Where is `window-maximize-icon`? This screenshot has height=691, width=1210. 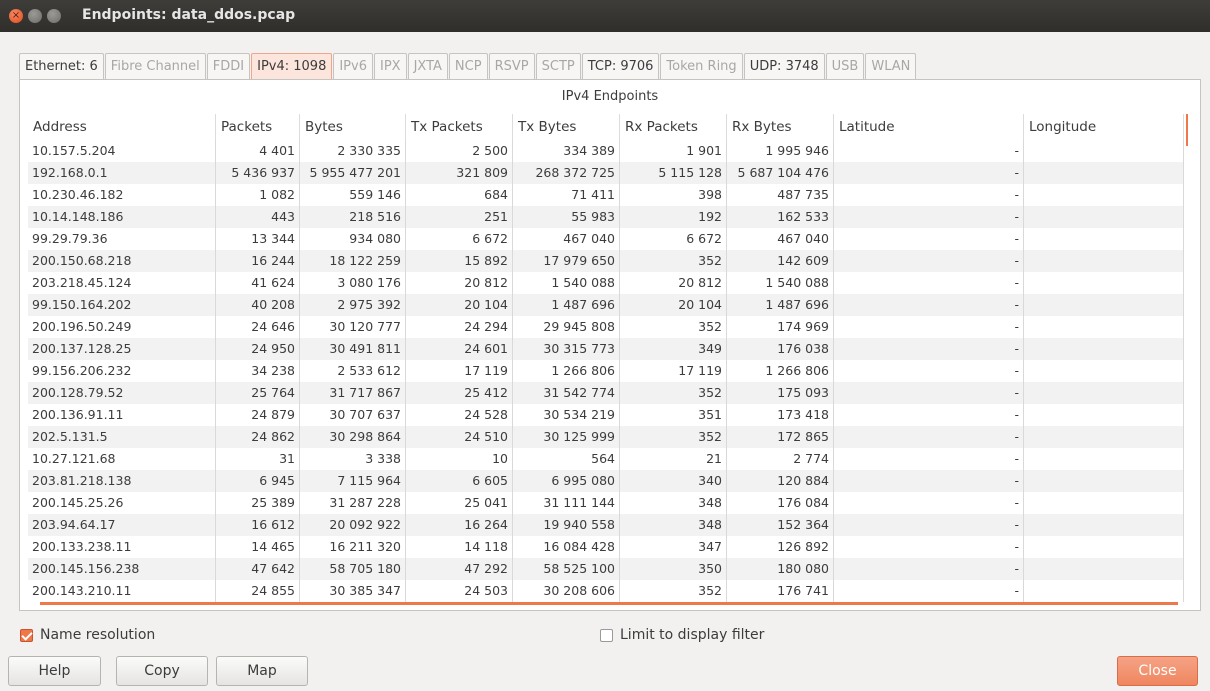 window-maximize-icon is located at coordinates (54, 16).